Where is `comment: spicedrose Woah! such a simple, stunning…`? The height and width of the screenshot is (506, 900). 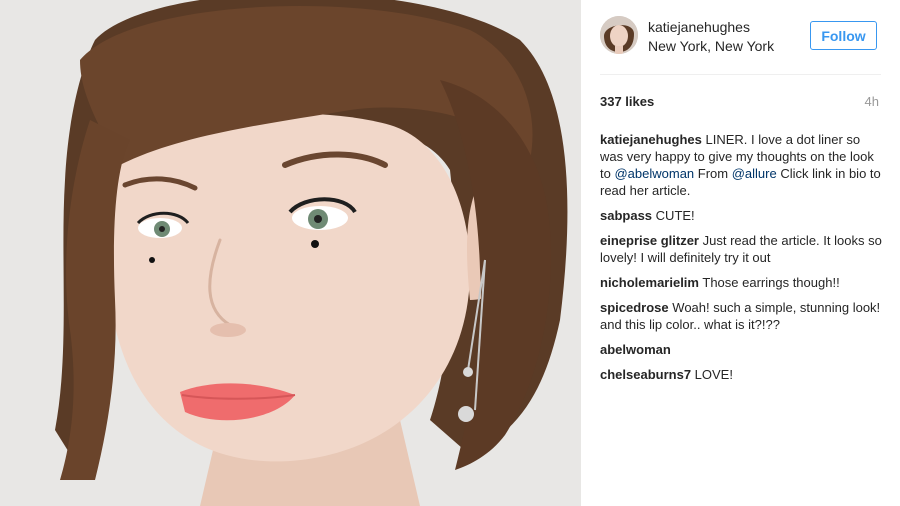
comment: spicedrose Woah! such a simple, stunning… is located at coordinates (741, 316).